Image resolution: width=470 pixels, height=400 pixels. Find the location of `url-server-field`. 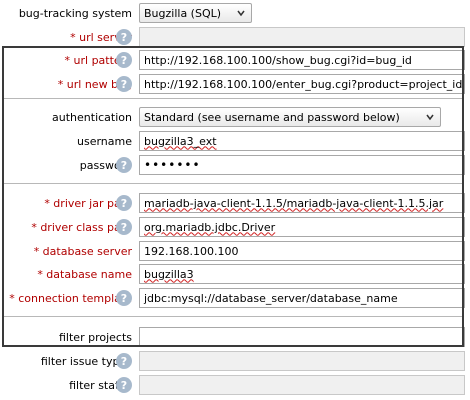

url-server-field is located at coordinates (302, 37).